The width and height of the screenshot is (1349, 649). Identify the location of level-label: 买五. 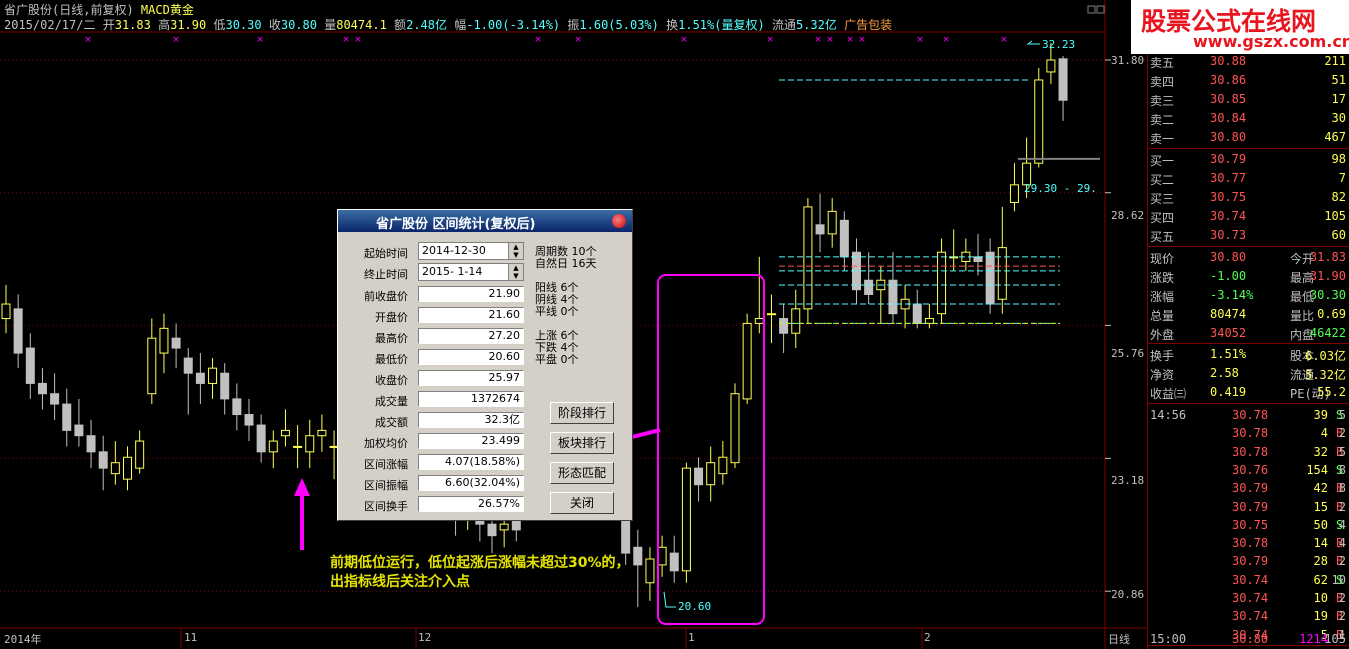
(1162, 237).